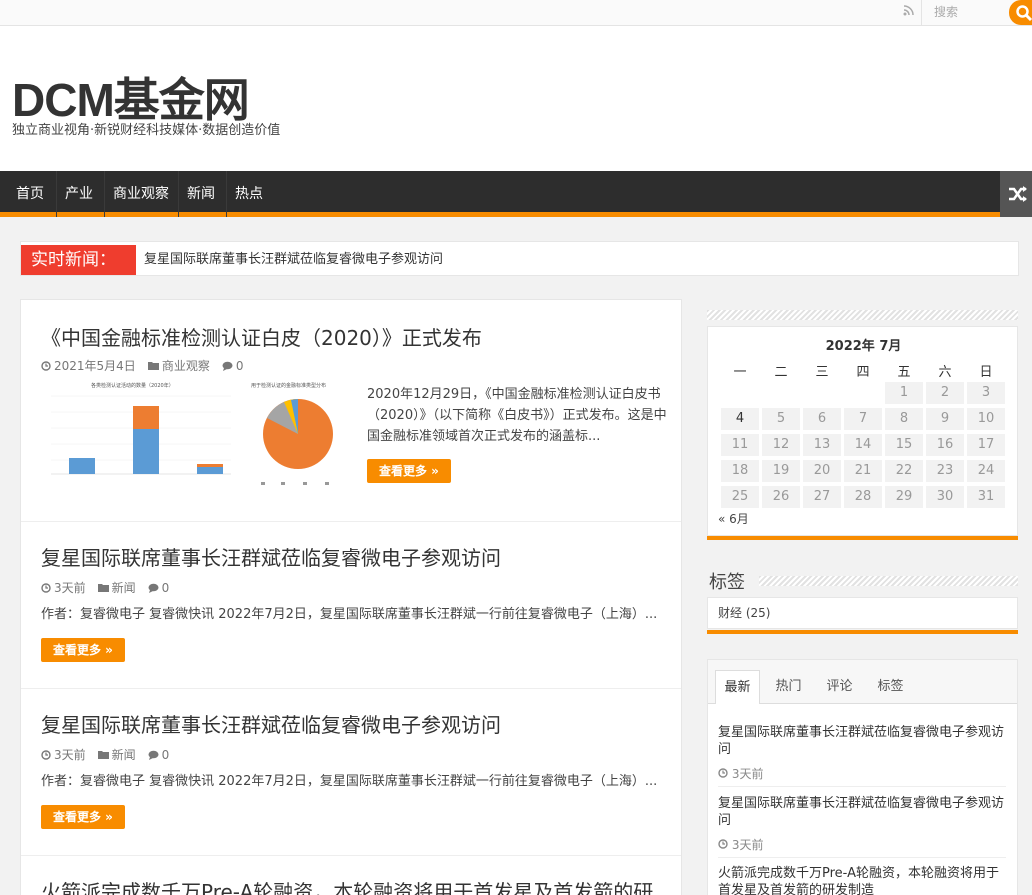  What do you see at coordinates (822, 471) in the screenshot?
I see `calendar-day: 20` at bounding box center [822, 471].